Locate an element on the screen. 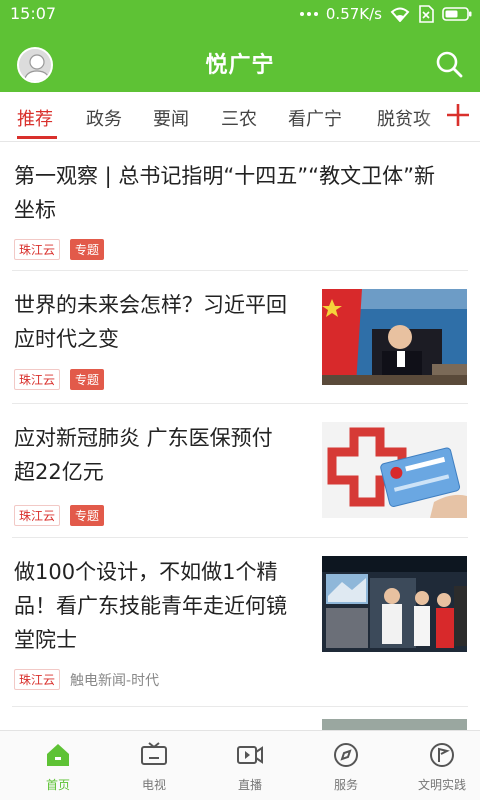 The width and height of the screenshot is (480, 800). search-button is located at coordinates (449, 64).